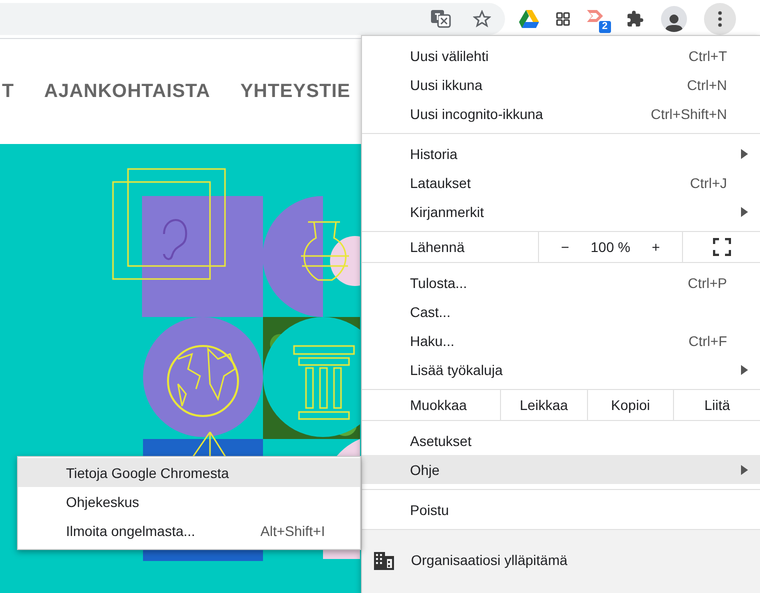 The image size is (760, 593). I want to click on shortcut-label: Ctrl+N, so click(706, 84).